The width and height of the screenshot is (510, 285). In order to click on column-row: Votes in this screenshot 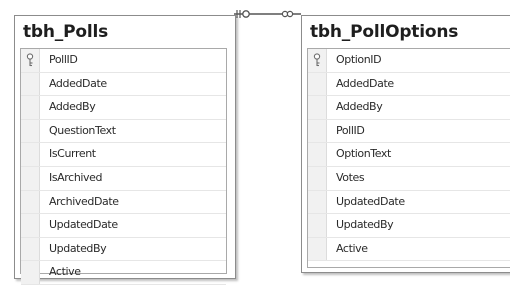, I will do `click(409, 178)`.